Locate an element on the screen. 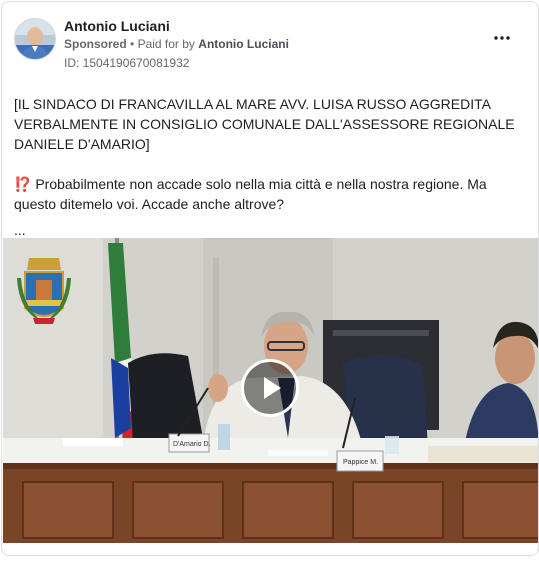 This screenshot has height=562, width=539. avatar is located at coordinates (35, 39).